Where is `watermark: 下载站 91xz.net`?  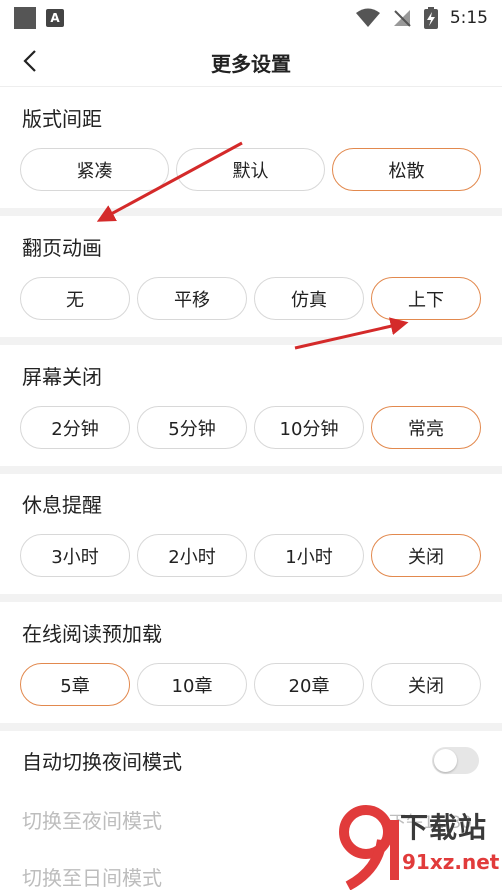
watermark: 下载站 91xz.net is located at coordinates (420, 846).